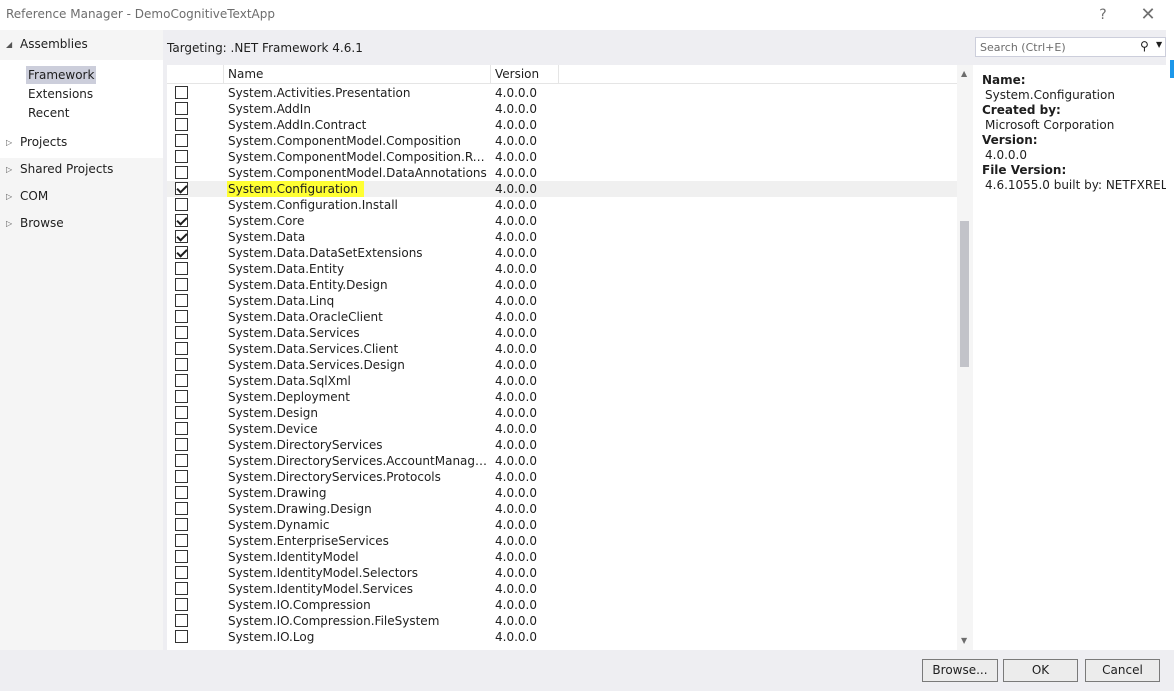  I want to click on table-row: System.AddIn 4.0.0.0, so click(562, 109).